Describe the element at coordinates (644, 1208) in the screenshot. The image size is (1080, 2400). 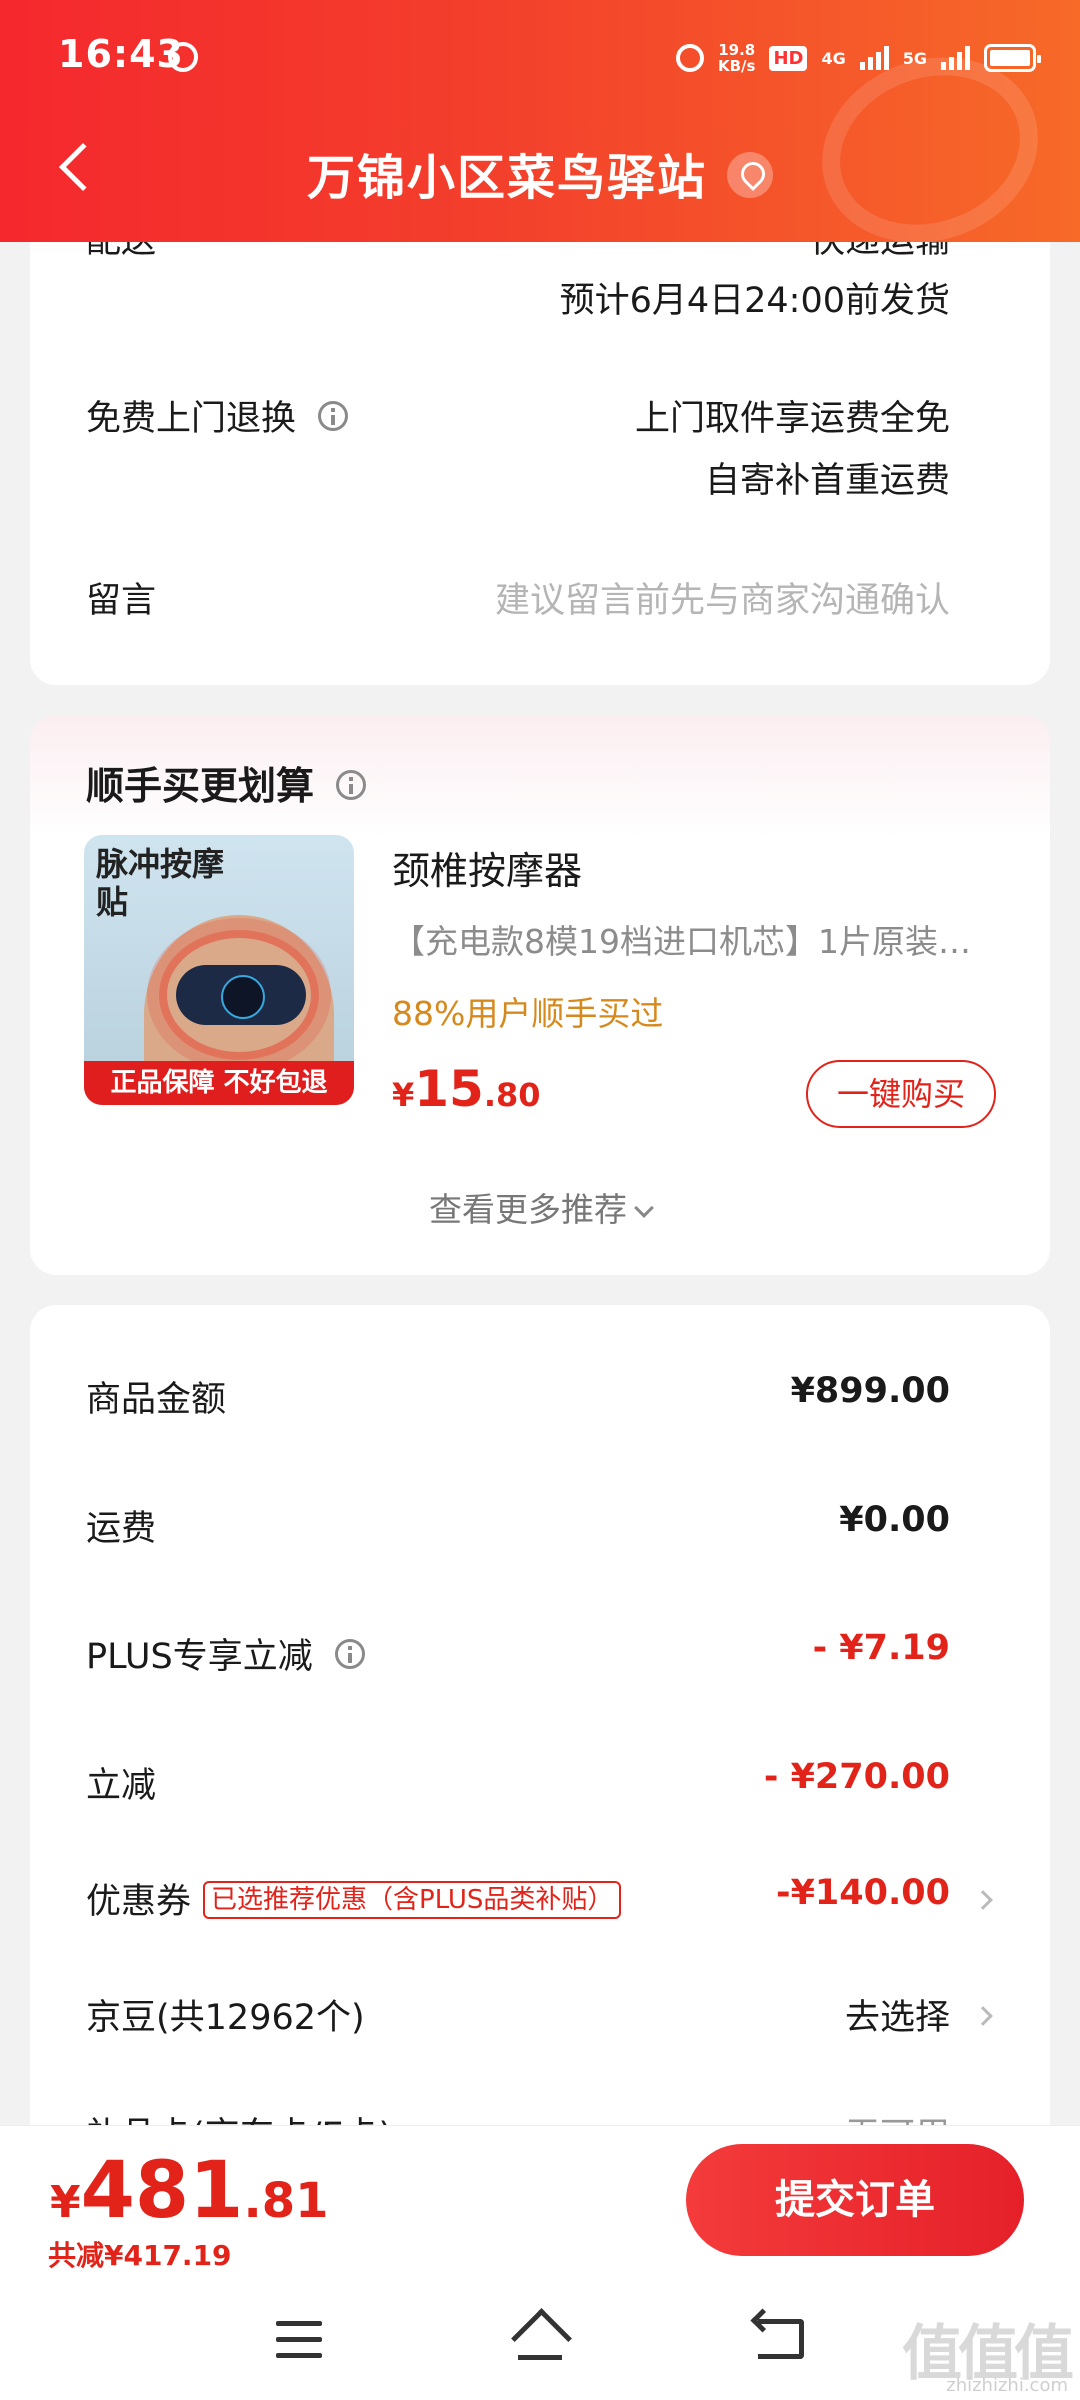
I see `chevron-down-icon` at that location.